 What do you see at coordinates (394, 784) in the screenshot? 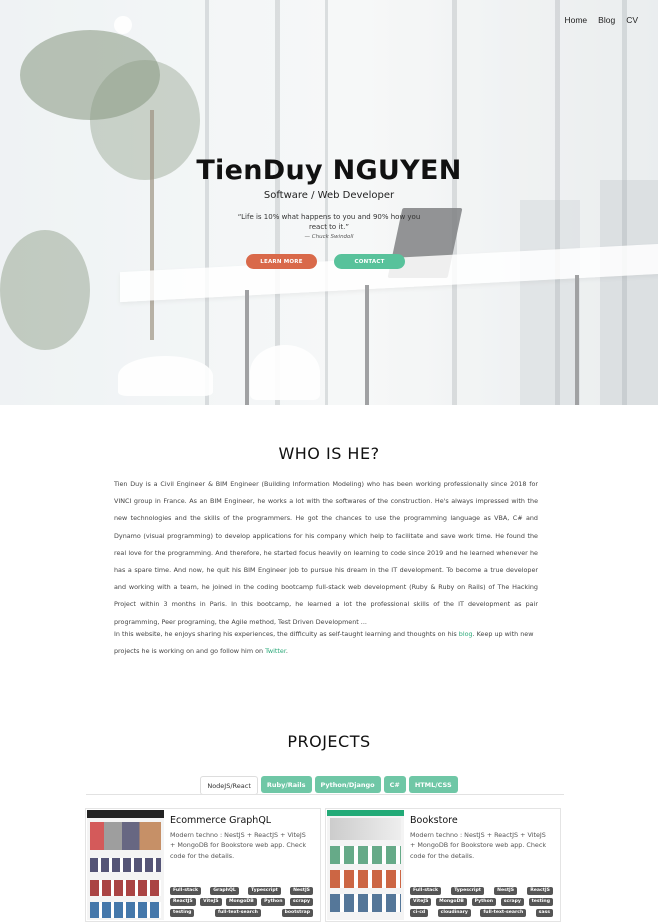
I see `tab-csharp: C#` at bounding box center [394, 784].